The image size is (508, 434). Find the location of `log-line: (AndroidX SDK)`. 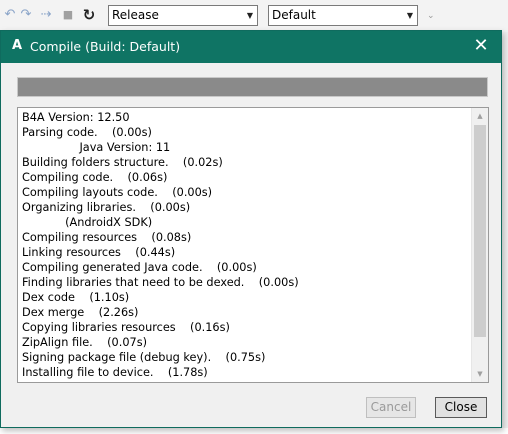

log-line: (AndroidX SDK) is located at coordinates (87, 222).